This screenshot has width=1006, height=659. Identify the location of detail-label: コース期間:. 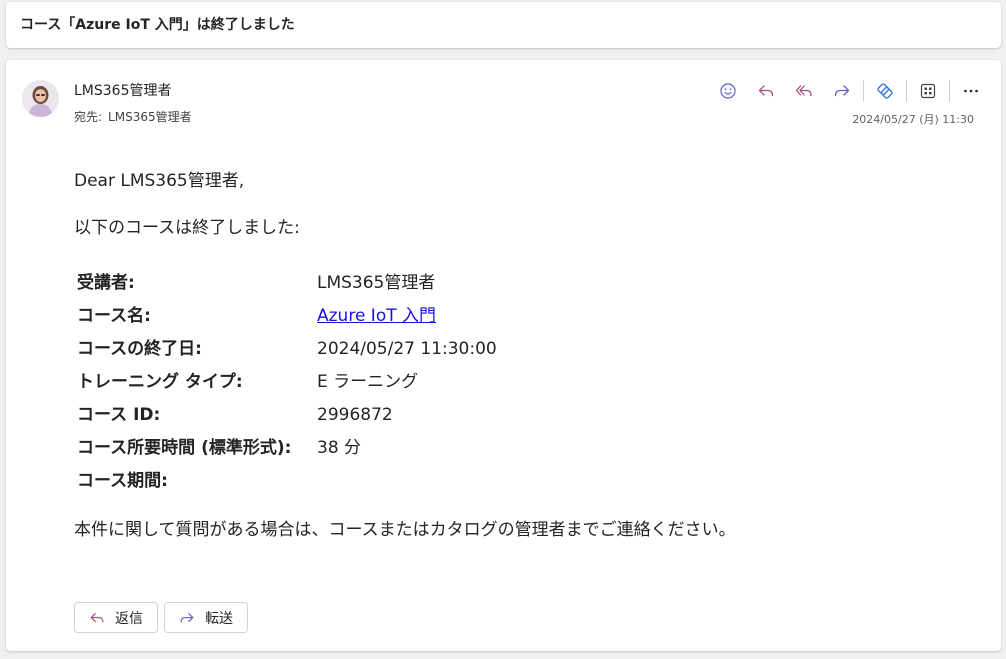
(122, 480).